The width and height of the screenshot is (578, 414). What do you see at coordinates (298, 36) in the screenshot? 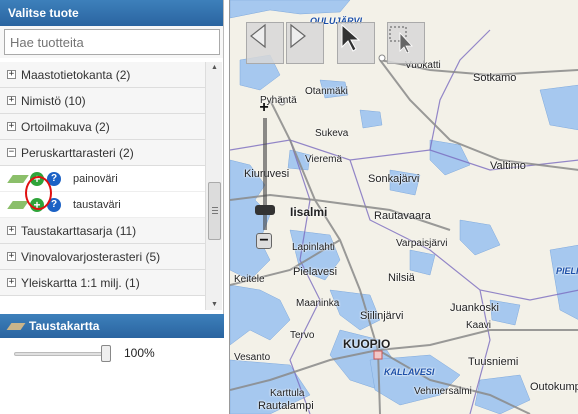
I see `forward-arrow-icon` at bounding box center [298, 36].